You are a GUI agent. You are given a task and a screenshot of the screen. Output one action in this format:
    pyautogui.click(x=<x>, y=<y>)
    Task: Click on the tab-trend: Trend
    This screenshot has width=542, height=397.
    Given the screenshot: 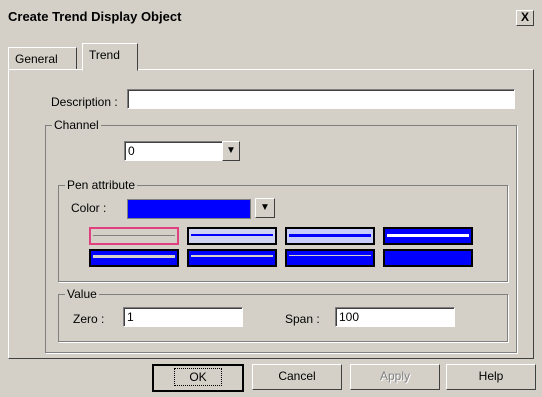 What is the action you would take?
    pyautogui.click(x=110, y=57)
    